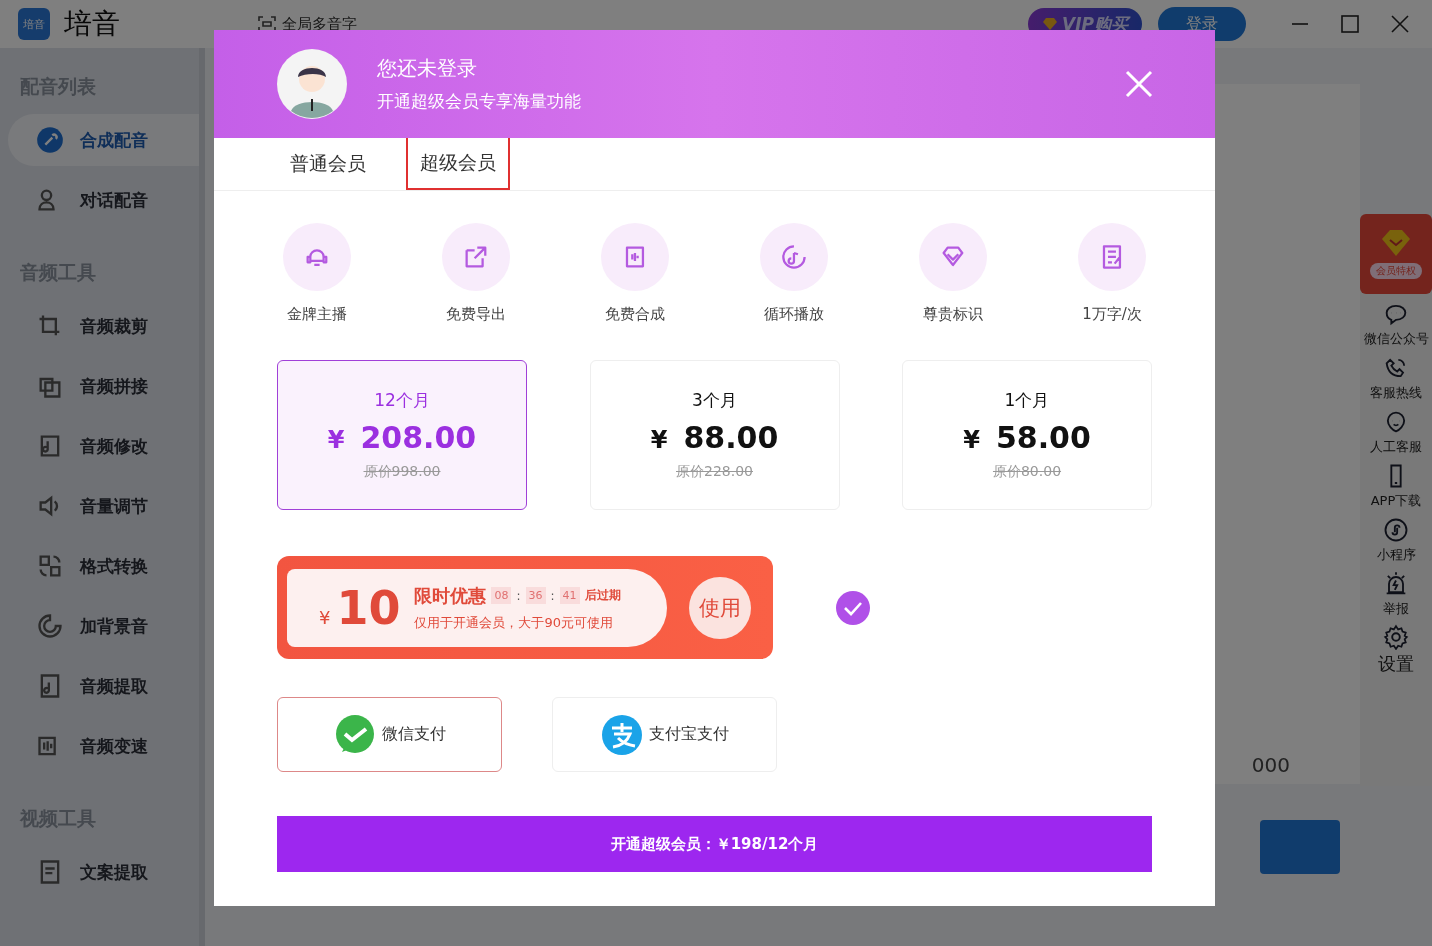 This screenshot has width=1432, height=946. I want to click on coupon-title: 限时优惠, so click(450, 595).